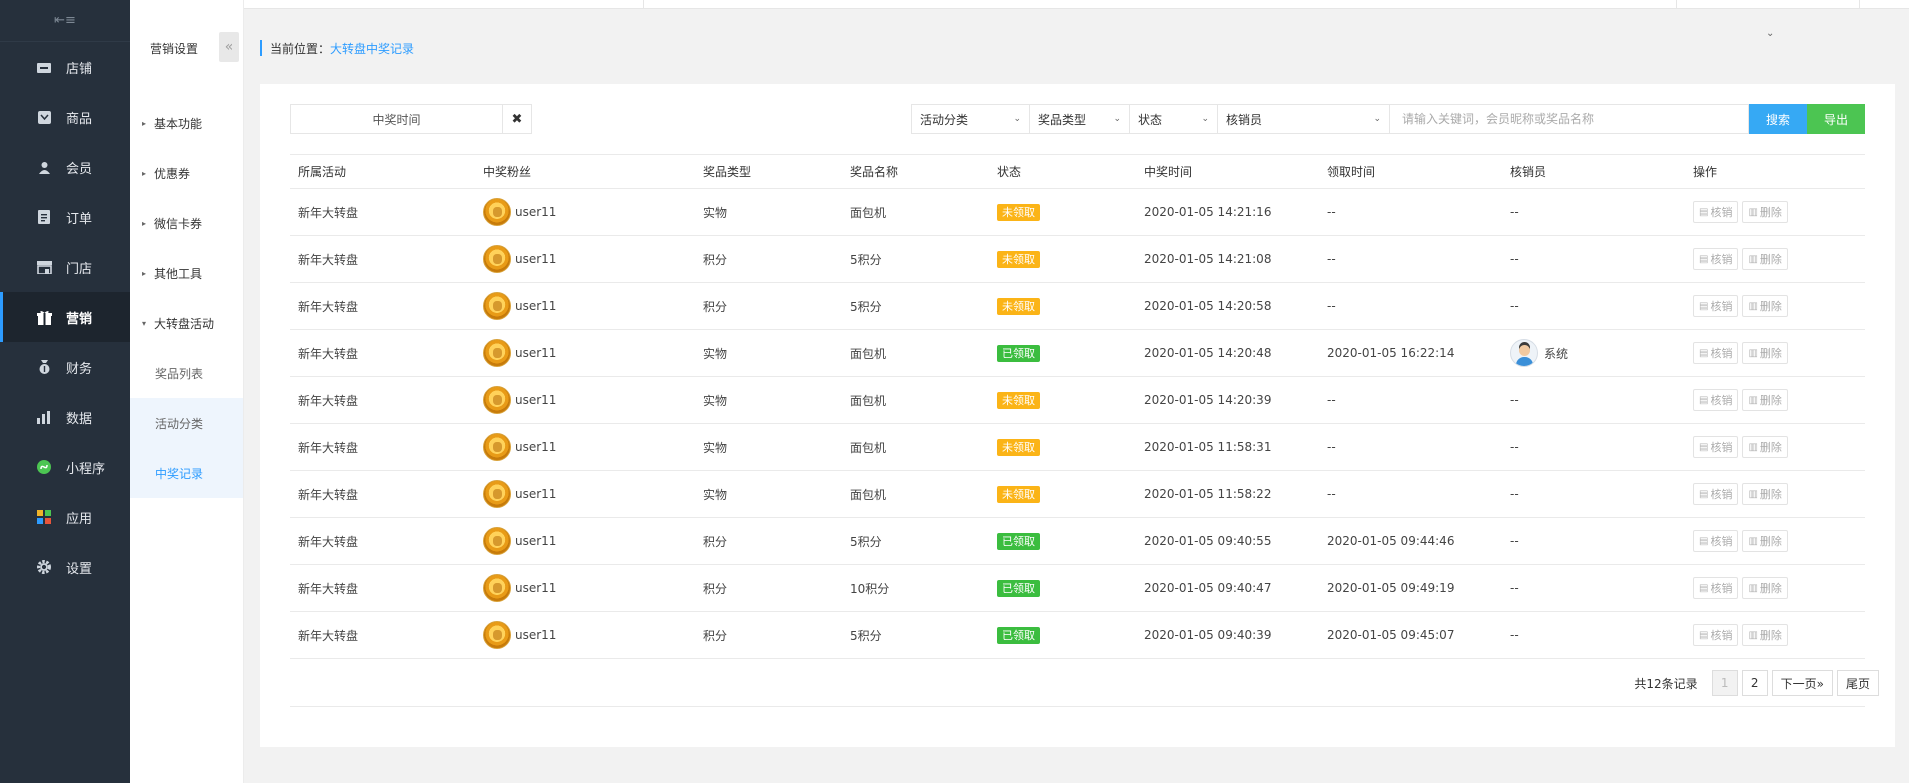 Image resolution: width=1909 pixels, height=783 pixels. Describe the element at coordinates (1303, 119) in the screenshot. I see `verifier-select: 核销员 ⌄` at that location.